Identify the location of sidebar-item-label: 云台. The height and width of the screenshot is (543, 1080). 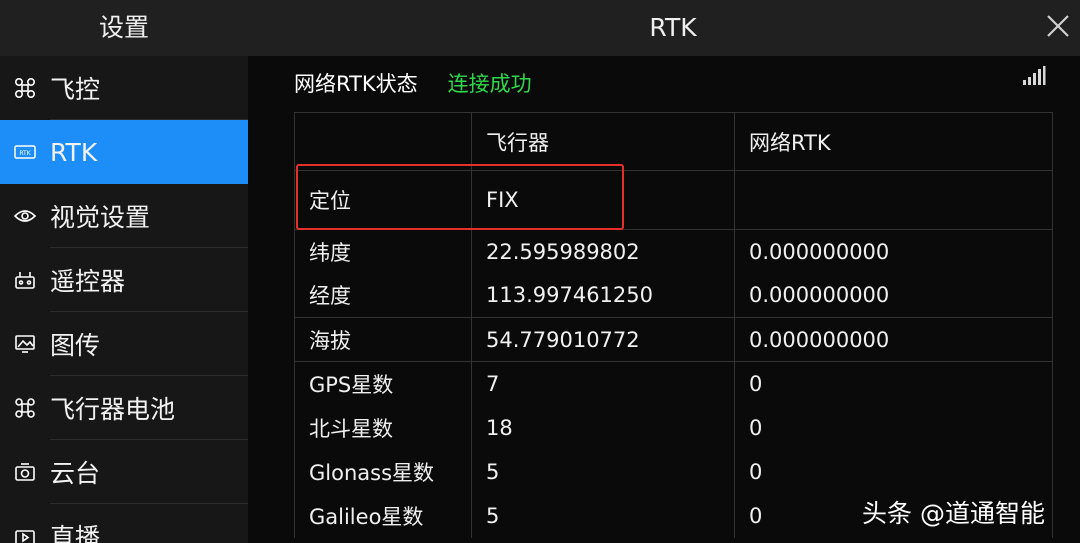
(75, 473).